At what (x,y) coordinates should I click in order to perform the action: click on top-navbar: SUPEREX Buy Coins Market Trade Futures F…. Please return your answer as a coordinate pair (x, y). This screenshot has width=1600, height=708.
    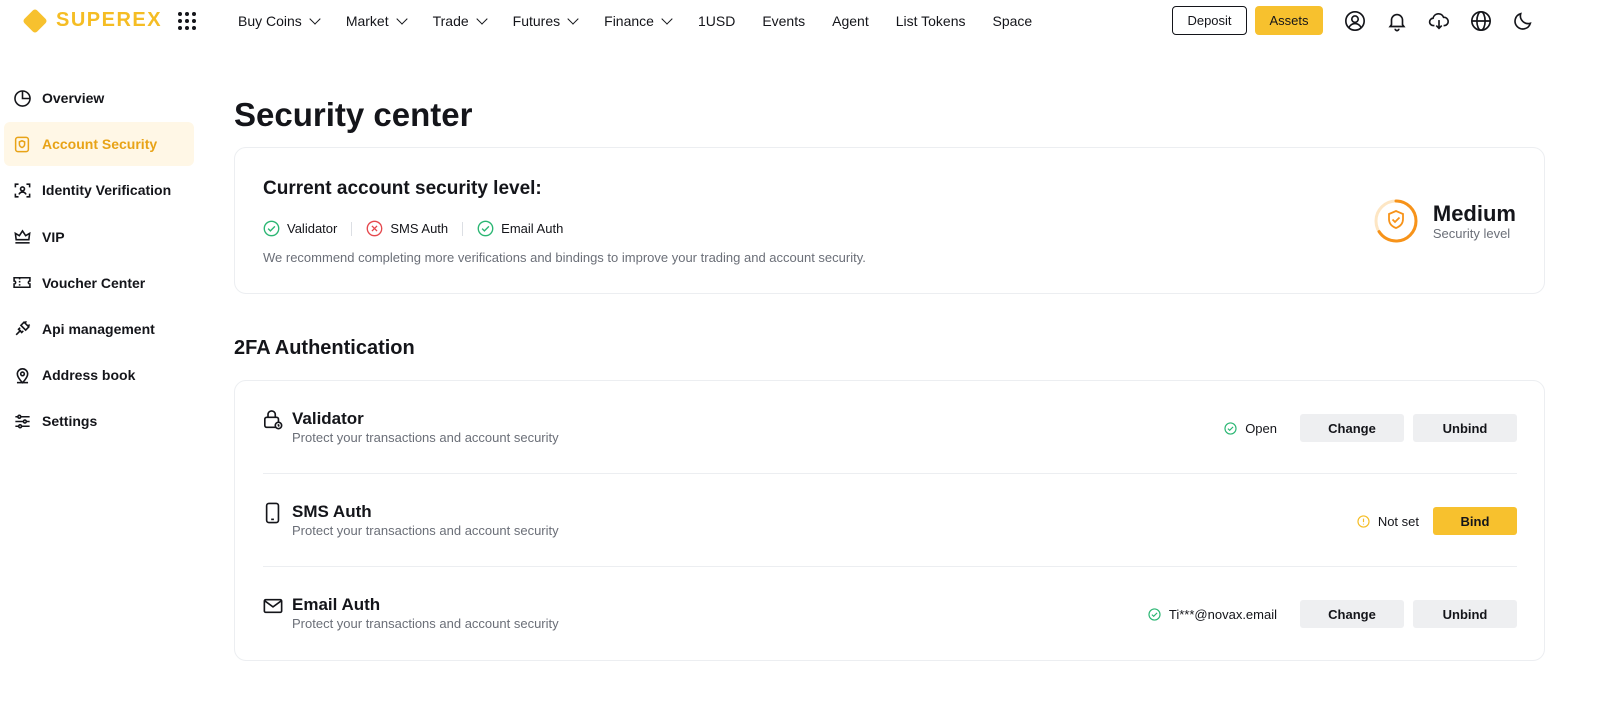
    Looking at the image, I should click on (800, 21).